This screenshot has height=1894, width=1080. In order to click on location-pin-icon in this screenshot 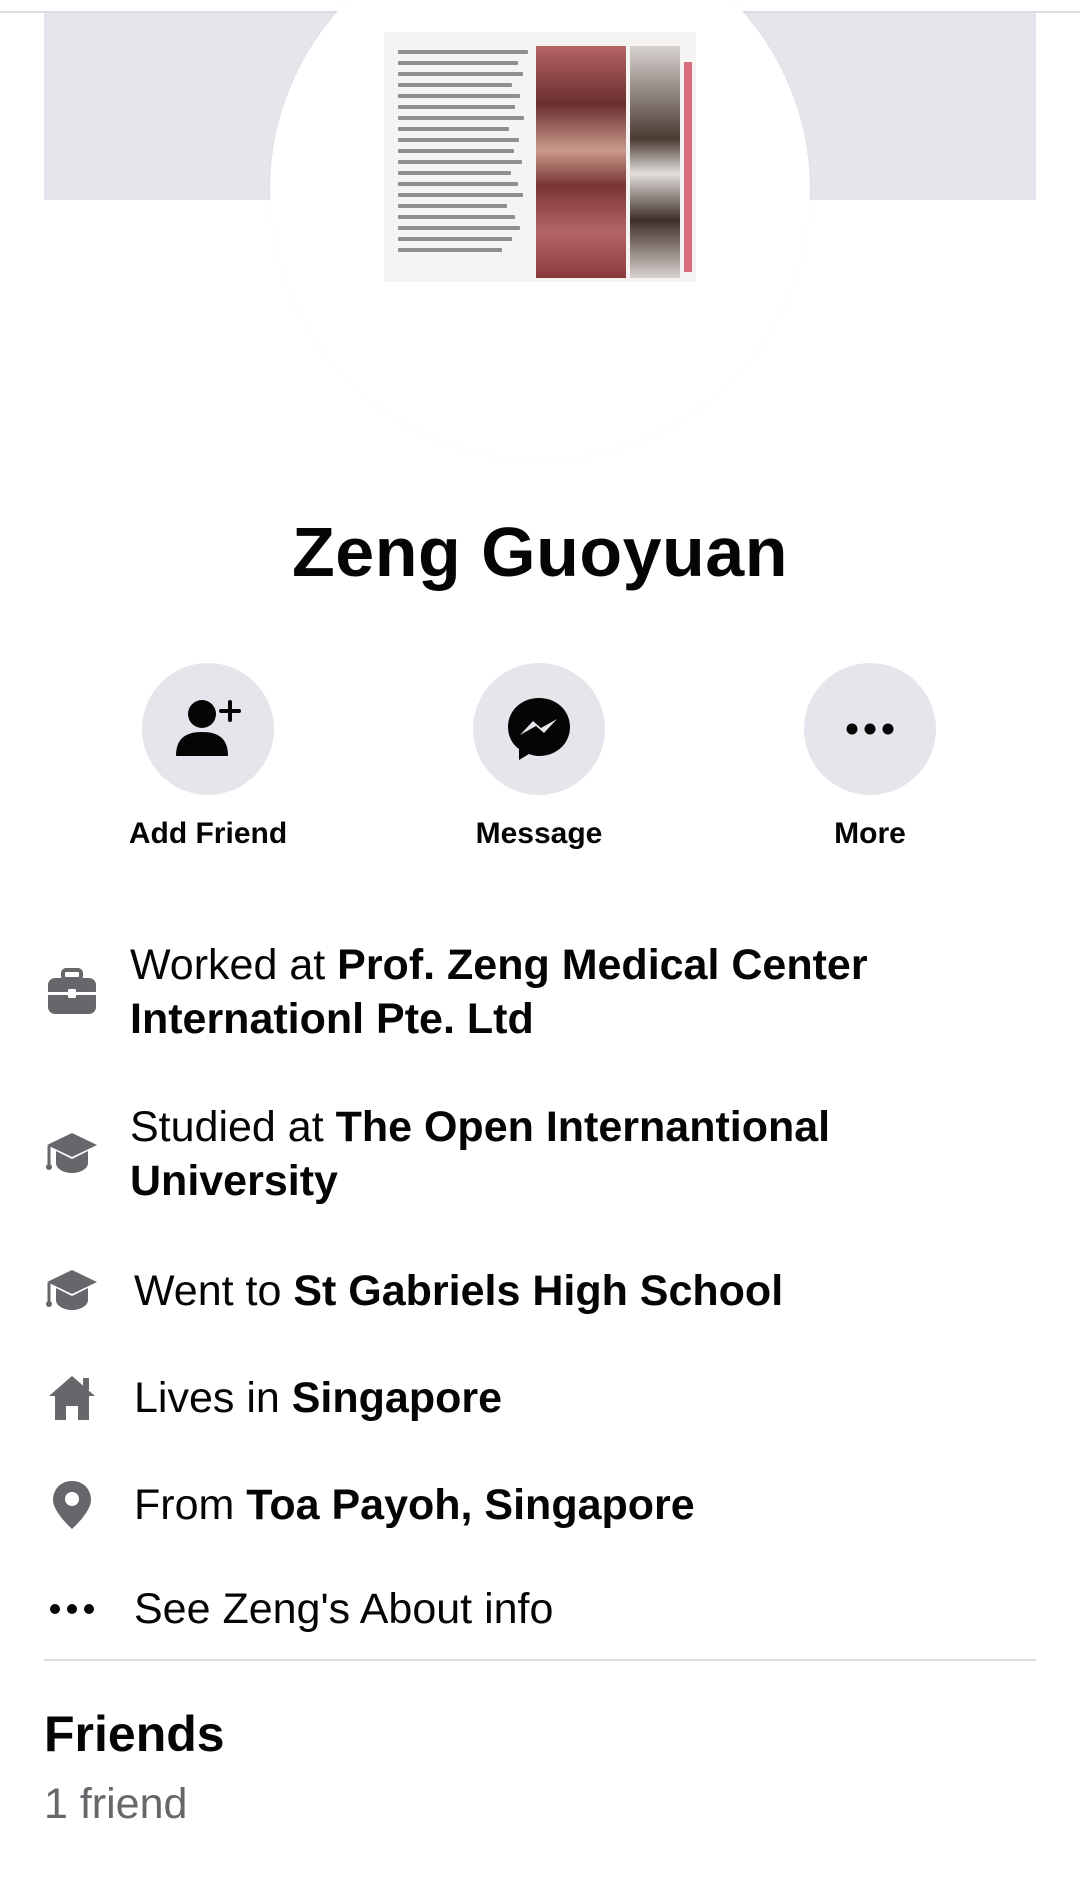, I will do `click(72, 1505)`.